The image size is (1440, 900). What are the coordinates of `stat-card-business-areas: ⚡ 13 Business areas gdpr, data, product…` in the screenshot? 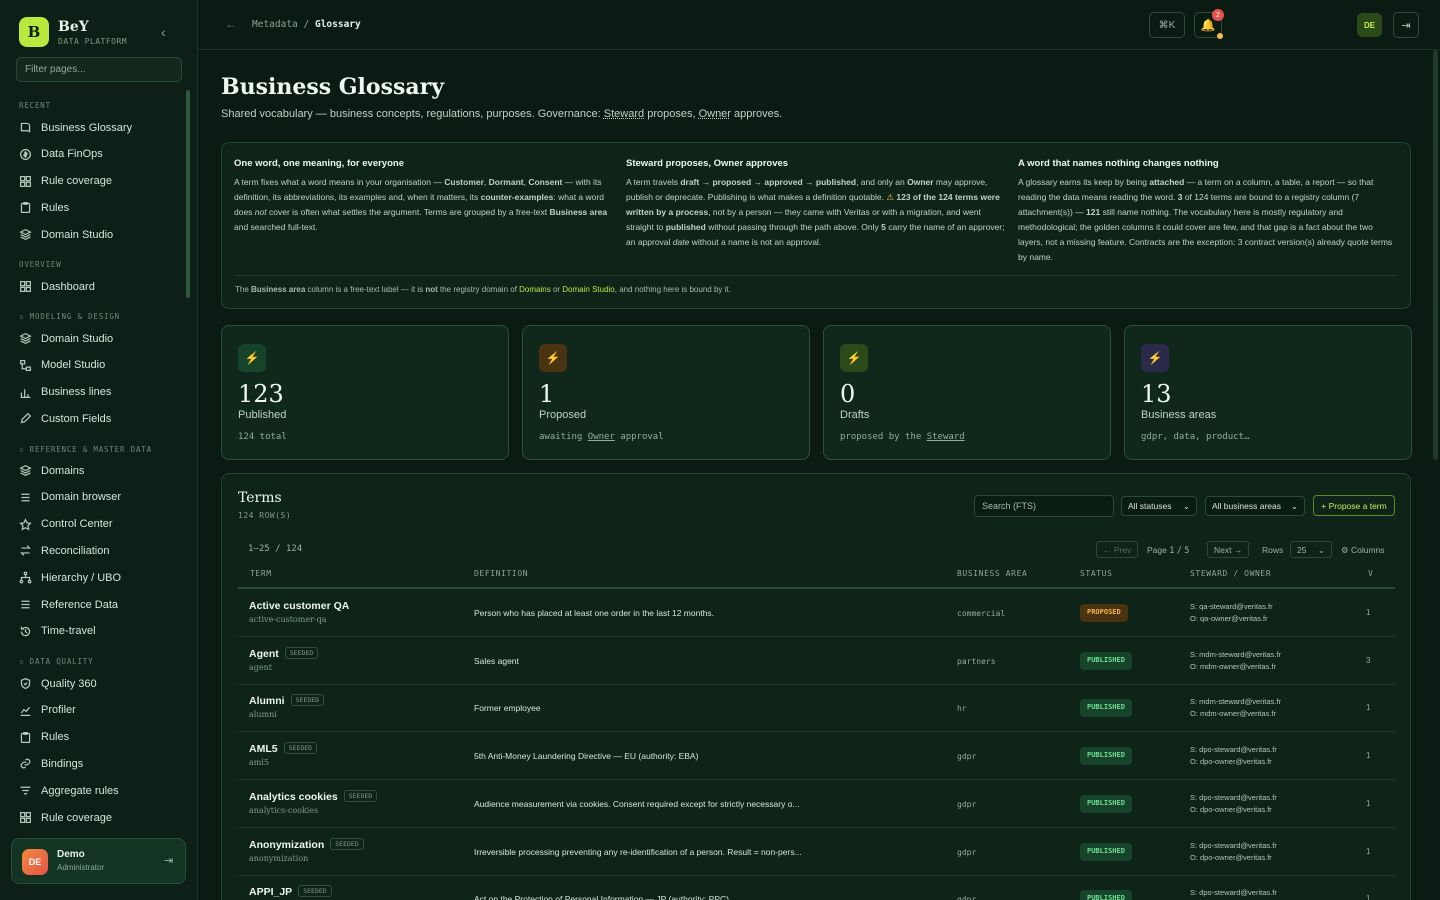 It's located at (1268, 392).